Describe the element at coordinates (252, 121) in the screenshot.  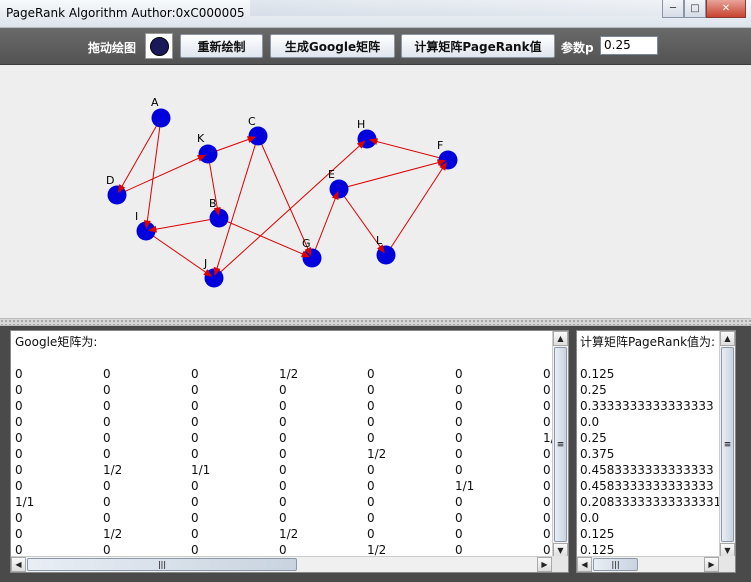
I see `node-label-C: C` at that location.